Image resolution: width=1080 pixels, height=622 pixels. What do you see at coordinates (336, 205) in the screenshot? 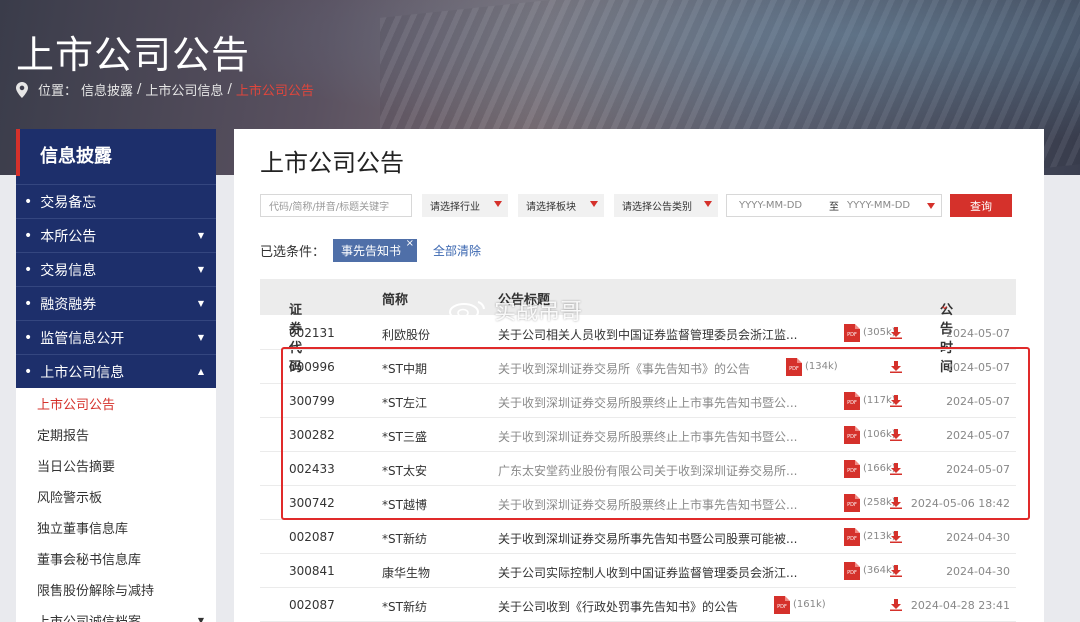
I see `search-input: 代码/简称/拼音/标题关键字` at bounding box center [336, 205].